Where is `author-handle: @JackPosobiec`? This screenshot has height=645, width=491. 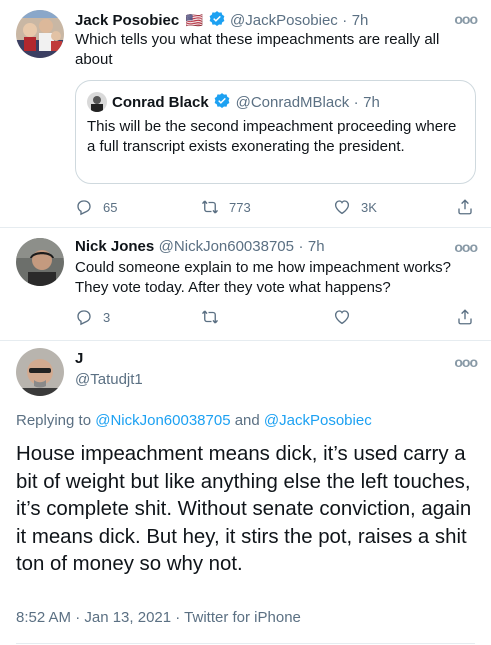
author-handle: @JackPosobiec is located at coordinates (284, 20).